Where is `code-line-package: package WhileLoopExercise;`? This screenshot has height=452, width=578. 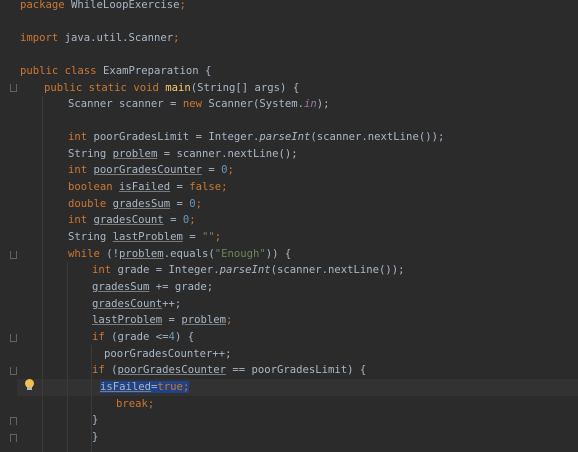
code-line-package: package WhileLoopExercise; is located at coordinates (103, 7).